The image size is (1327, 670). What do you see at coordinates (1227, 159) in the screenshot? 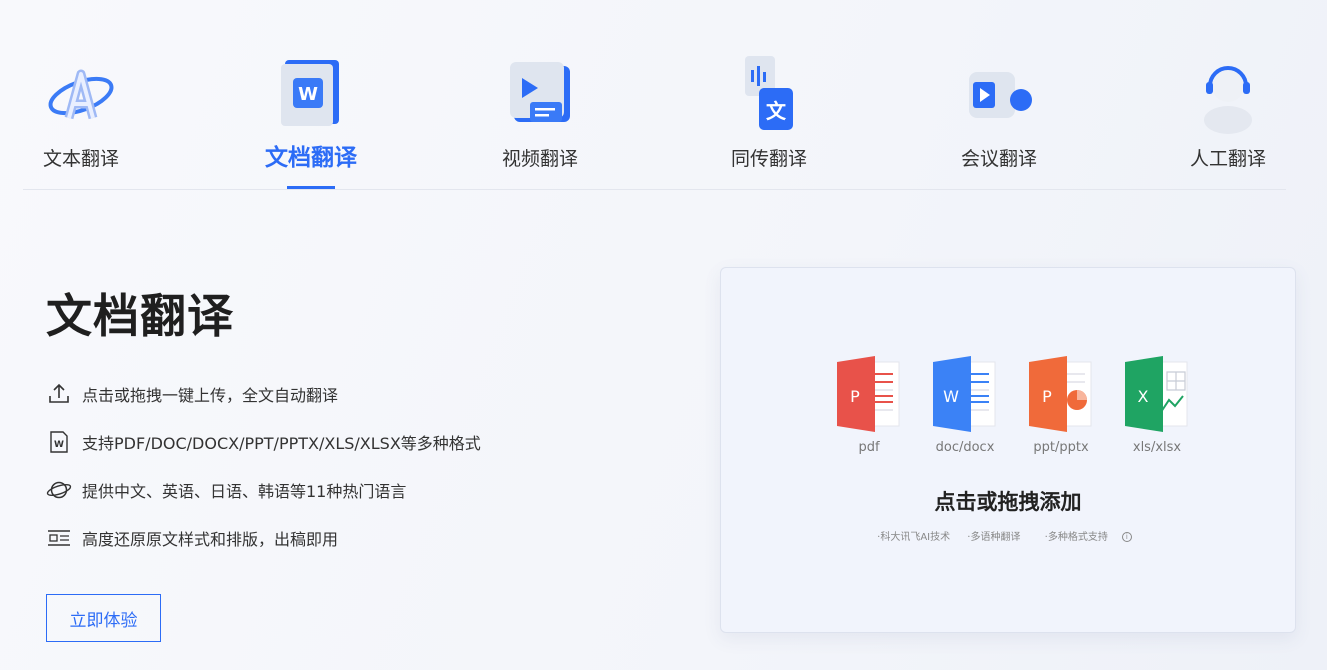
I see `tab-label: 人工翻译` at bounding box center [1227, 159].